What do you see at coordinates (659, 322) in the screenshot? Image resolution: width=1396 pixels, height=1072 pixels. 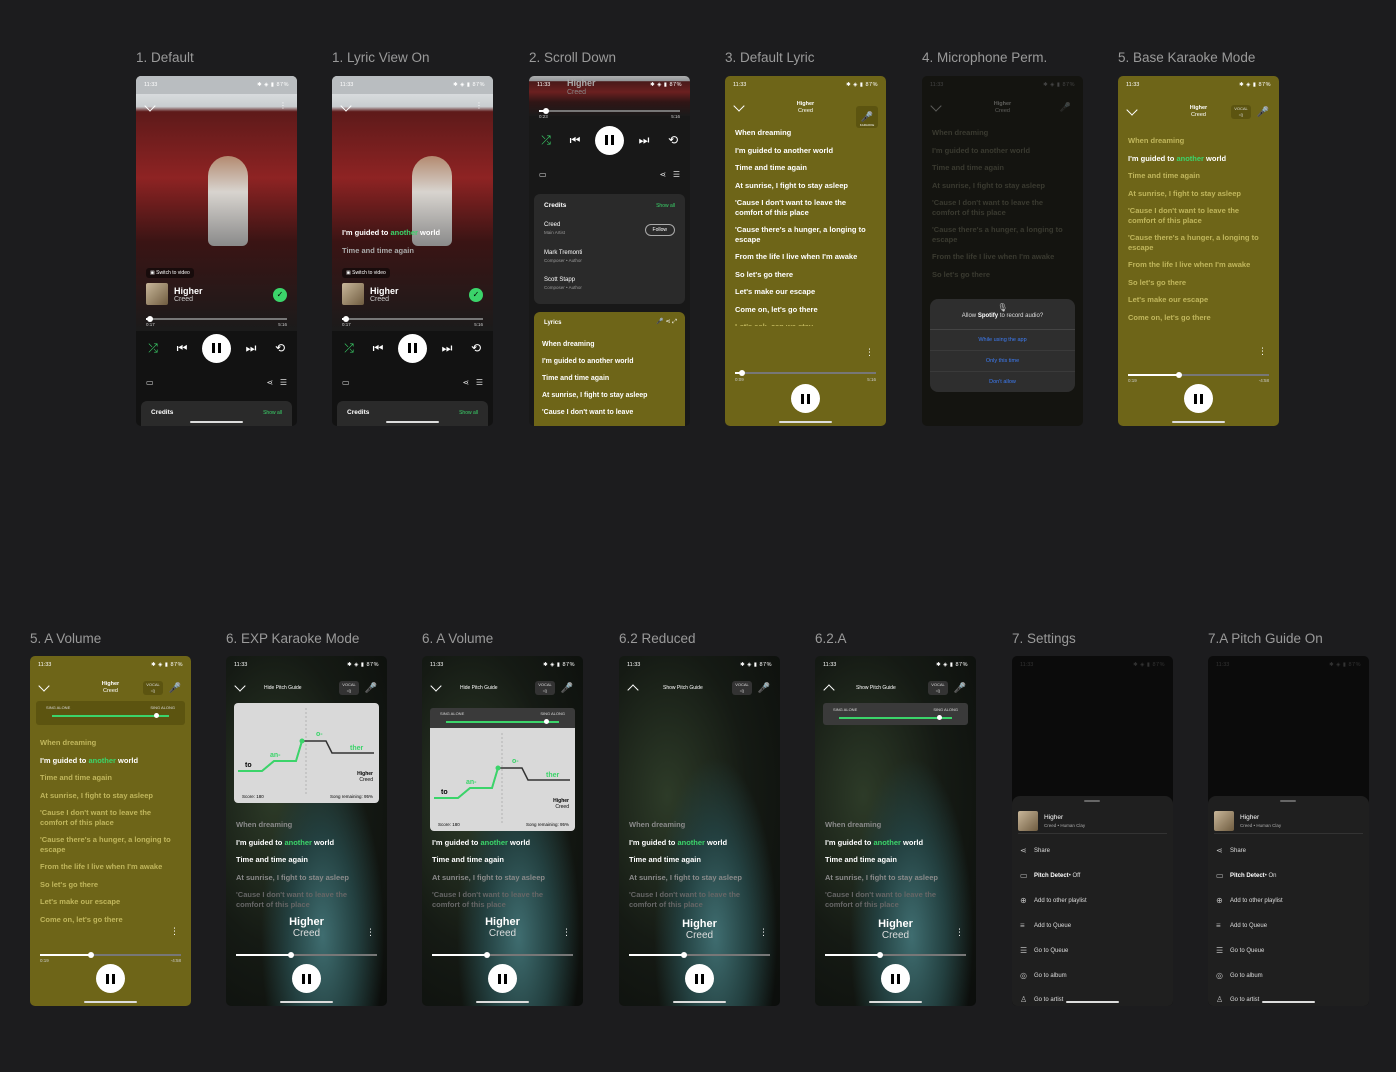 I see `mic-icon: 🎤` at bounding box center [659, 322].